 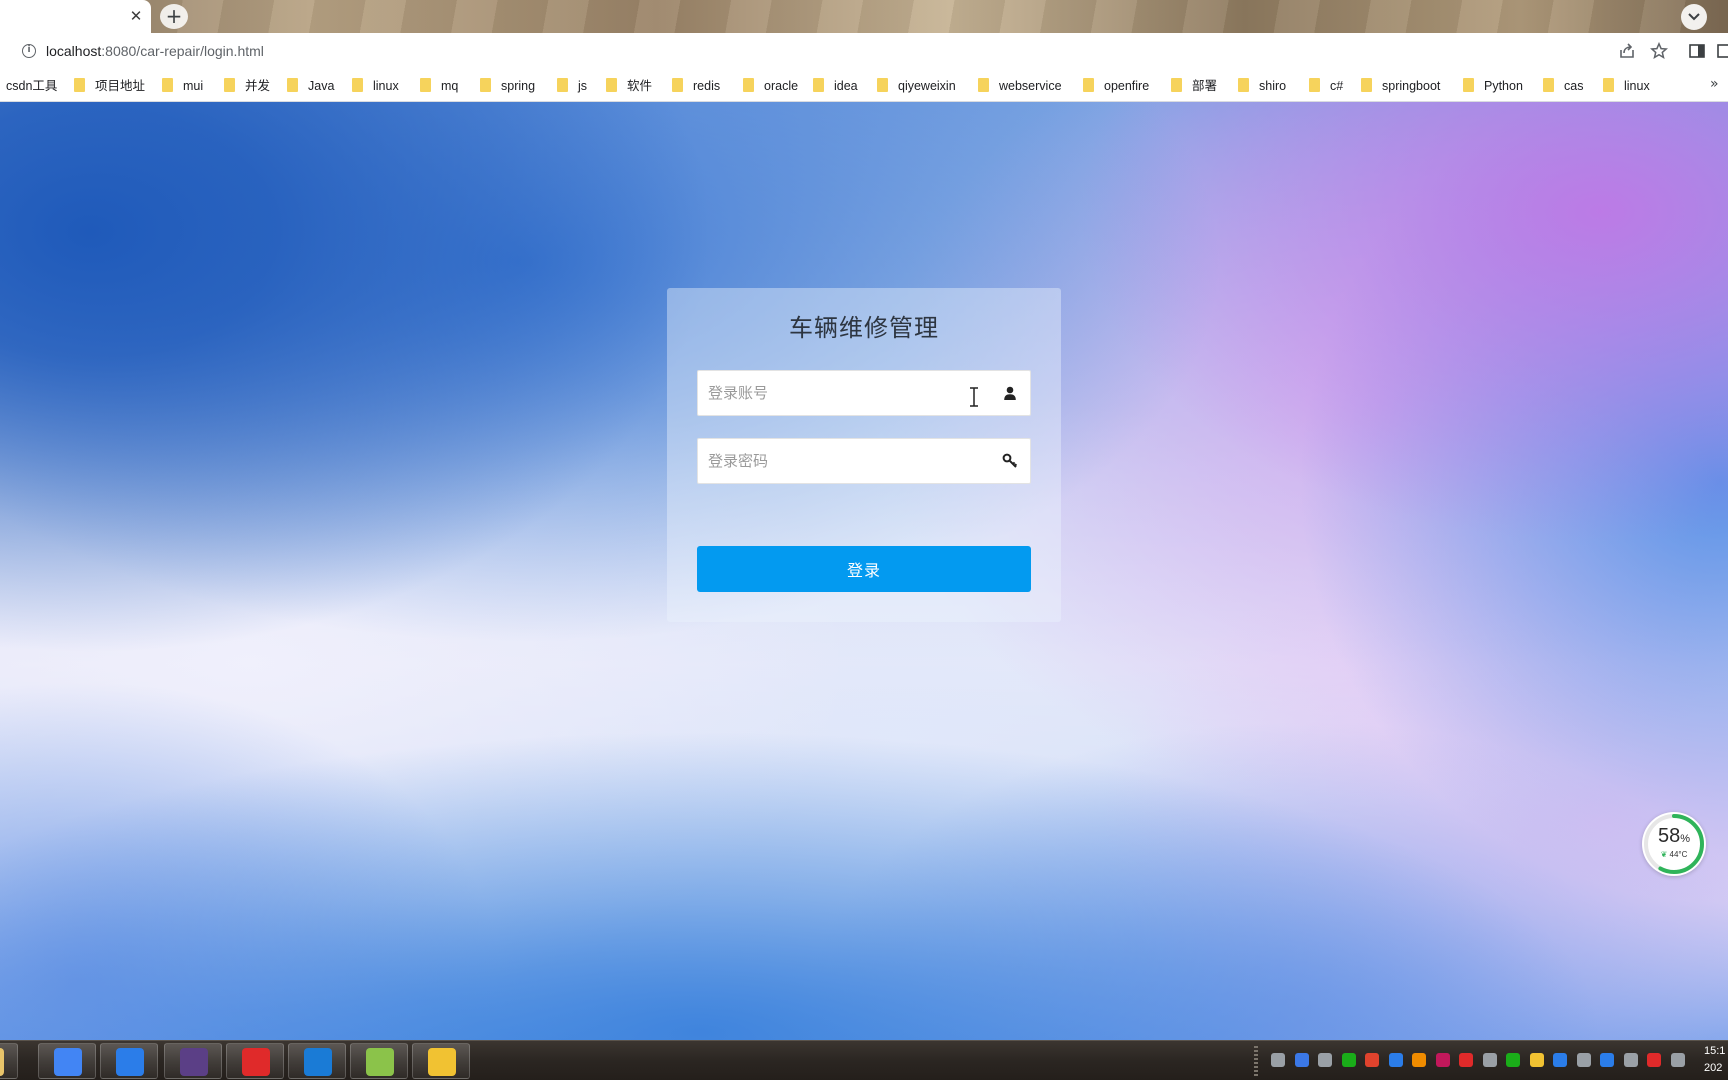 I want to click on tray-arrow-icon, so click(x=1325, y=1060).